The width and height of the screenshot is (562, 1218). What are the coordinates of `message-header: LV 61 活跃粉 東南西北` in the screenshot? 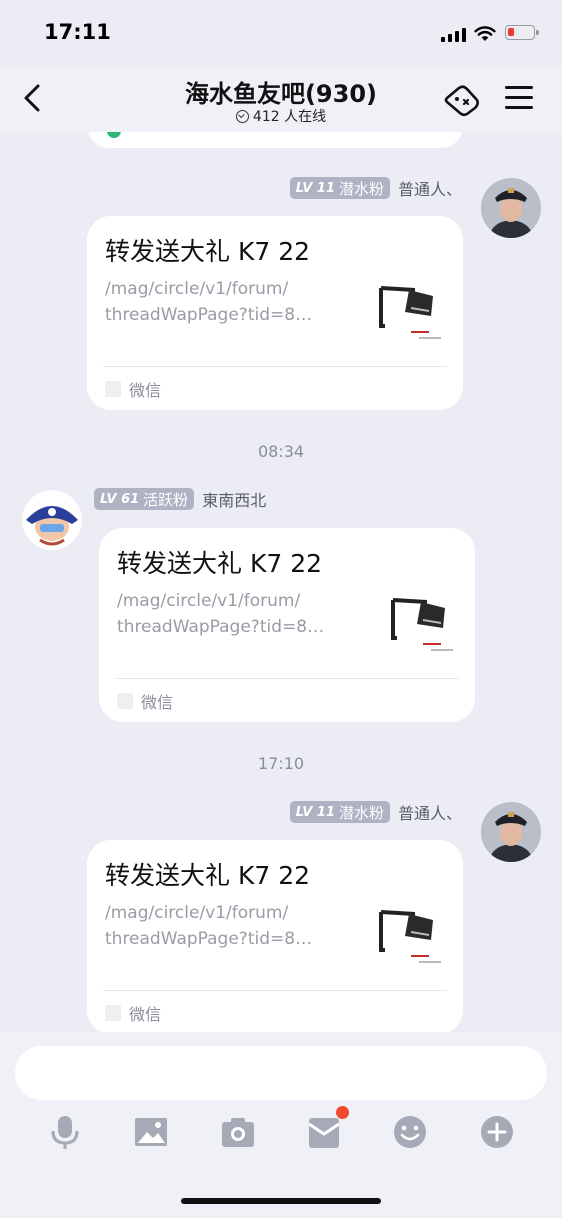 It's located at (180, 499).